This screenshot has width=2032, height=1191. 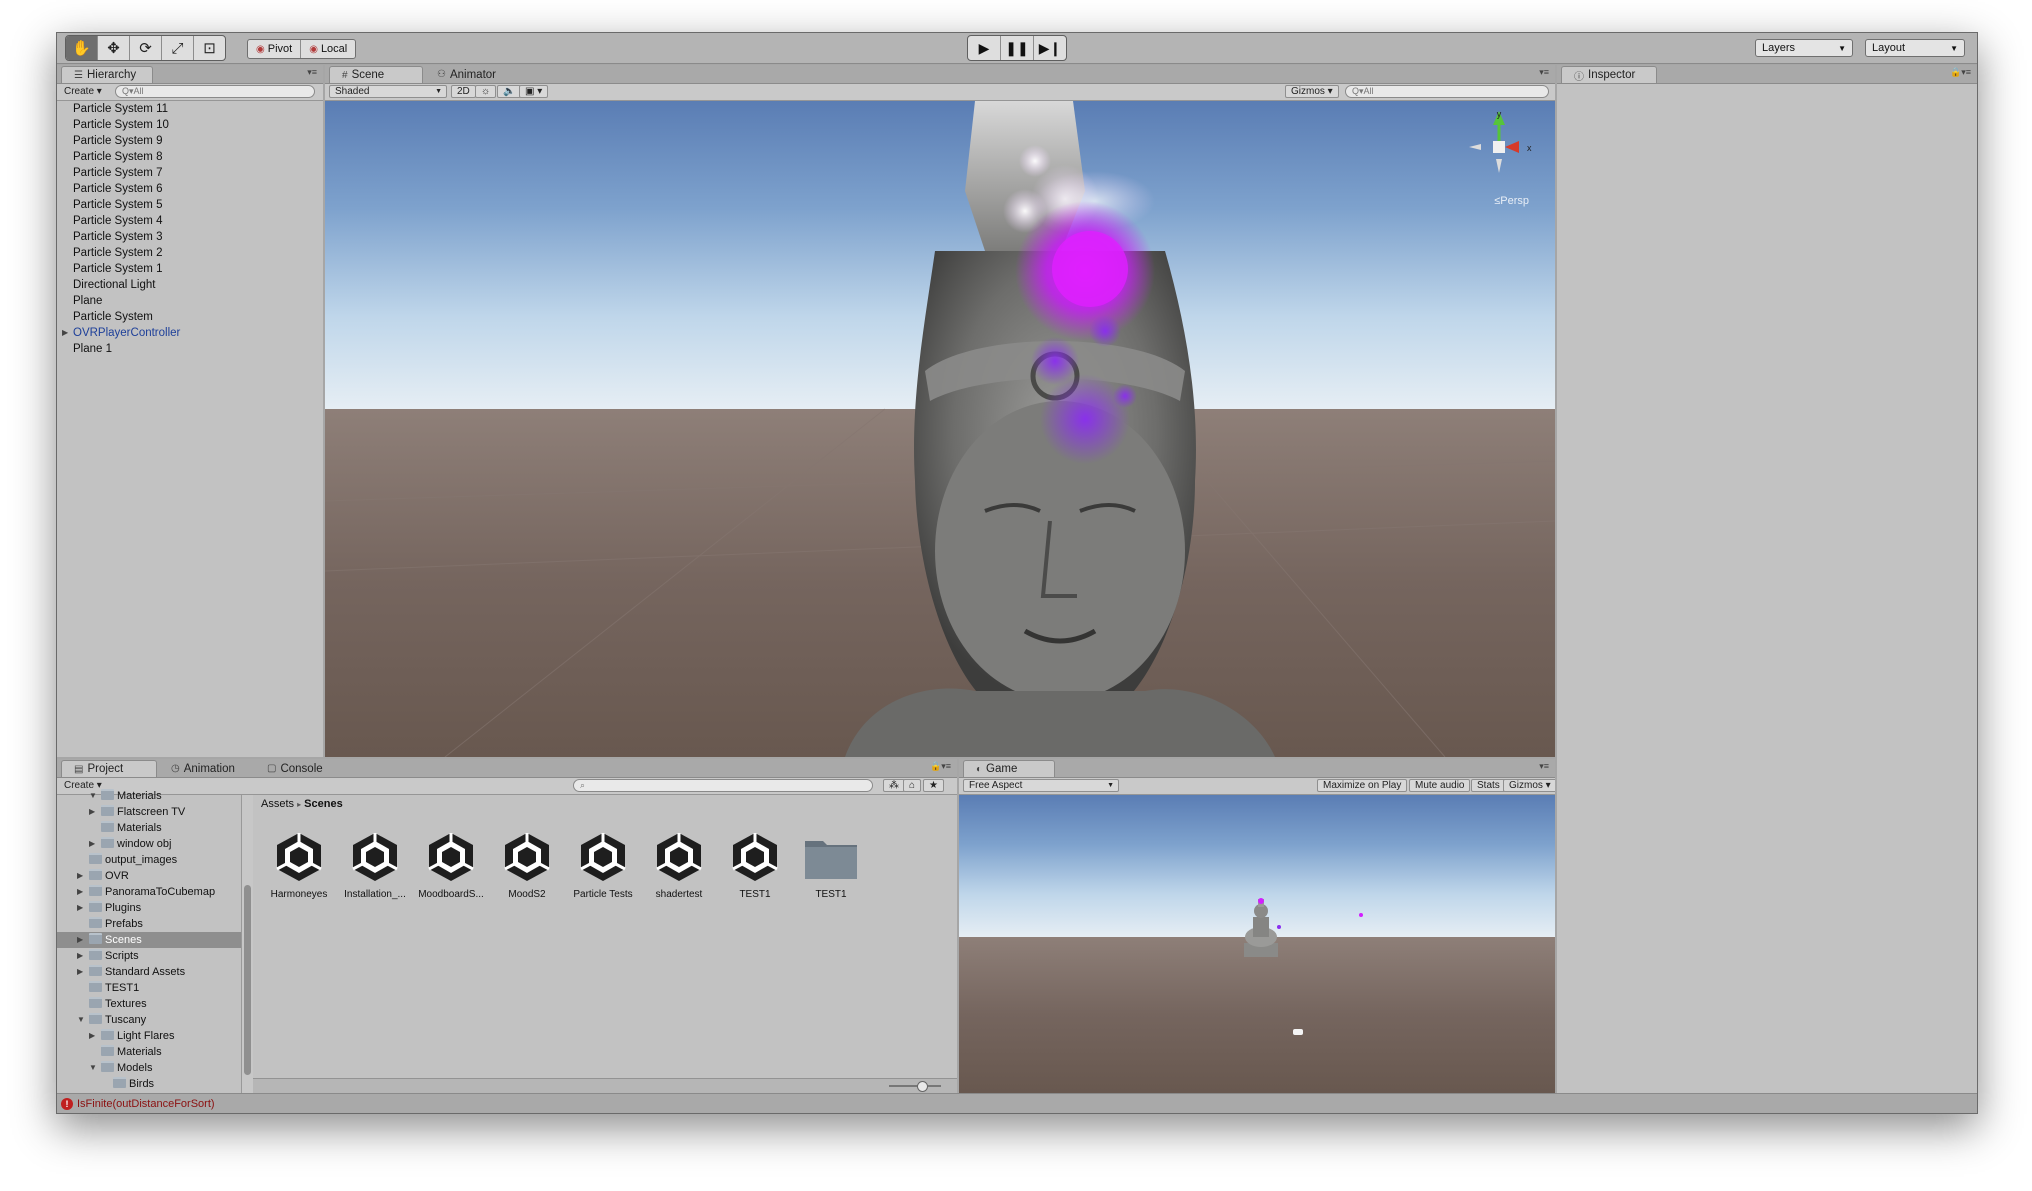 What do you see at coordinates (376, 74) in the screenshot?
I see `tab-scene: # Scene` at bounding box center [376, 74].